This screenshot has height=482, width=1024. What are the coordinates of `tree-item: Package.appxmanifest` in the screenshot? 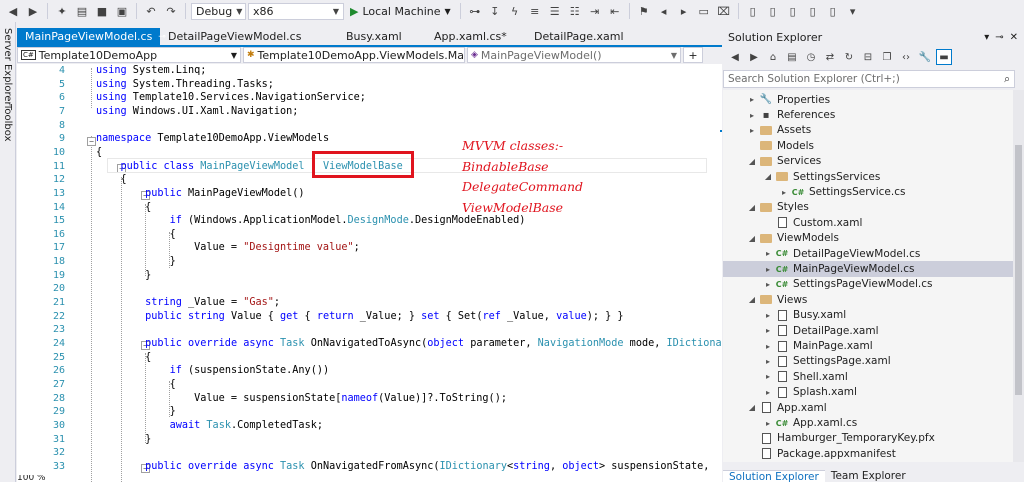 It's located at (868, 453).